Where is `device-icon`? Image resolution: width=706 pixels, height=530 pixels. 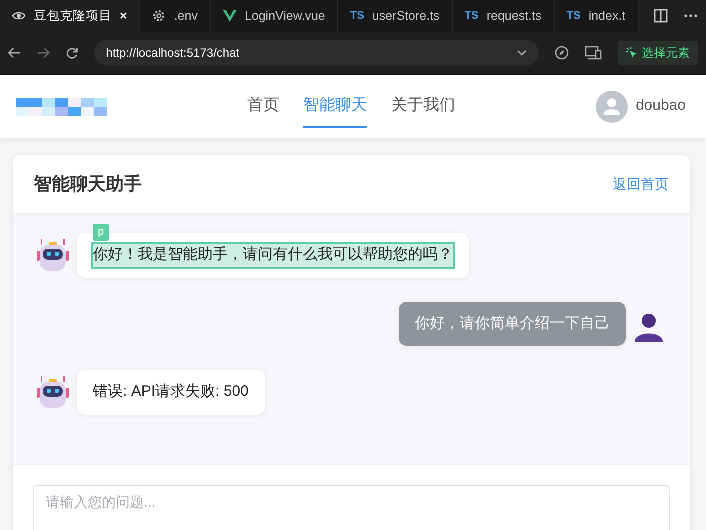
device-icon is located at coordinates (593, 53).